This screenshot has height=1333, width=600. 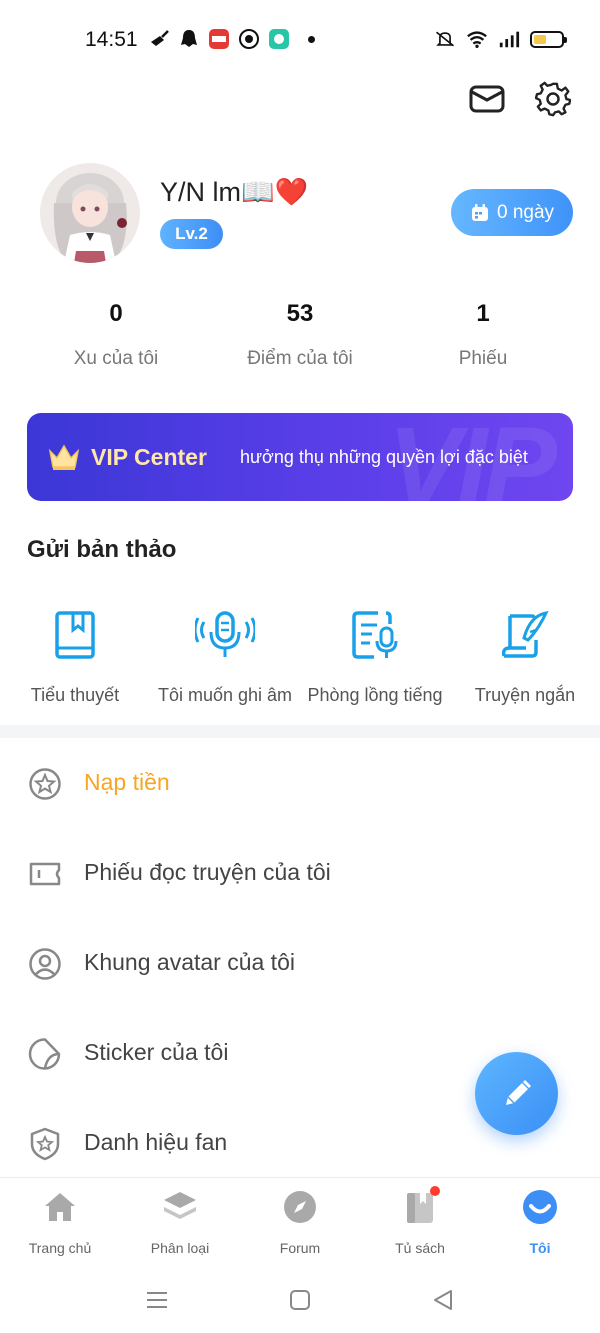 What do you see at coordinates (311, 39) in the screenshot?
I see `more-notifications-dot` at bounding box center [311, 39].